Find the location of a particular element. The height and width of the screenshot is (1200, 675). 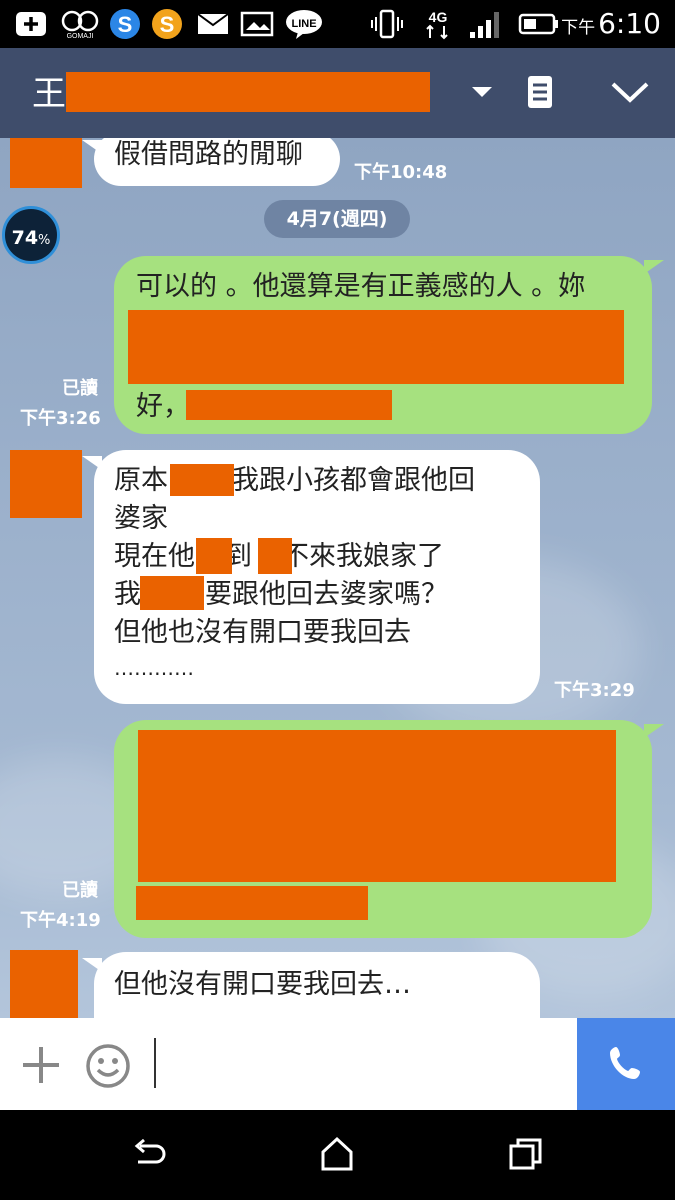

dropdown-arrow-icon is located at coordinates (482, 94).